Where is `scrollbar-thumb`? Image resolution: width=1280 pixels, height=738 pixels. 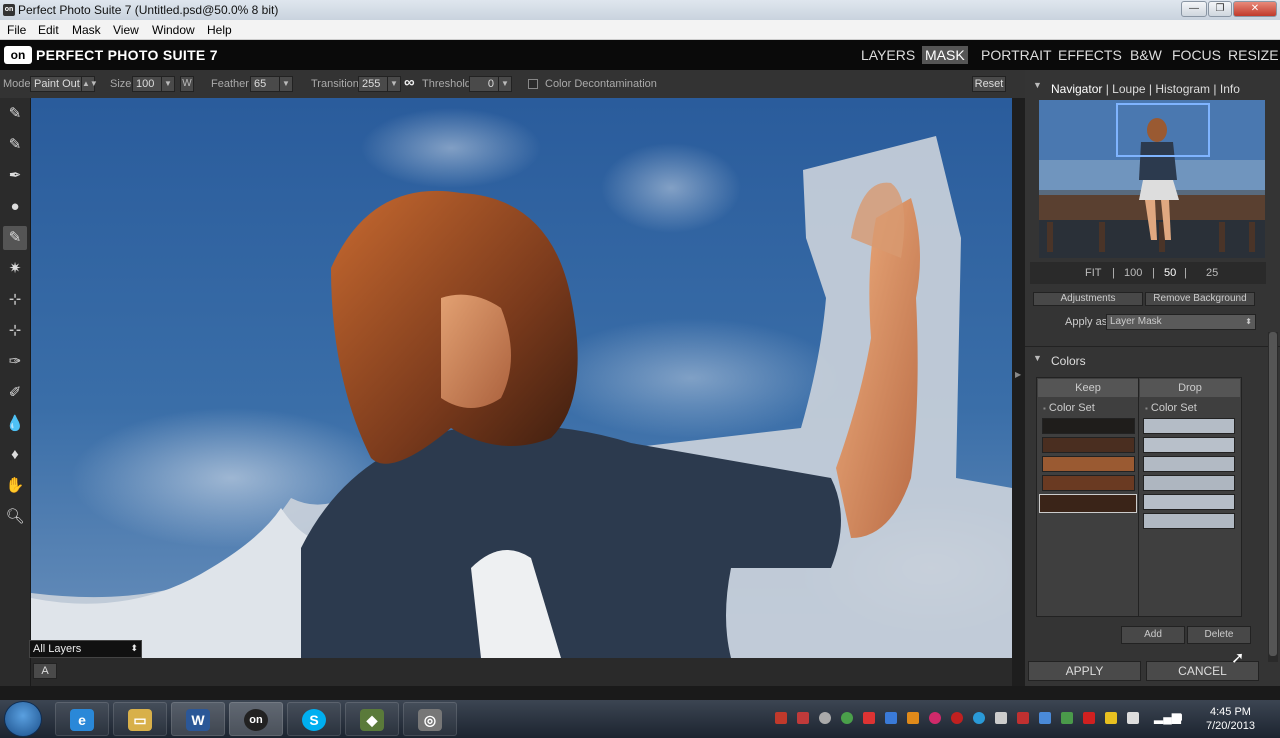
scrollbar-thumb is located at coordinates (1273, 494).